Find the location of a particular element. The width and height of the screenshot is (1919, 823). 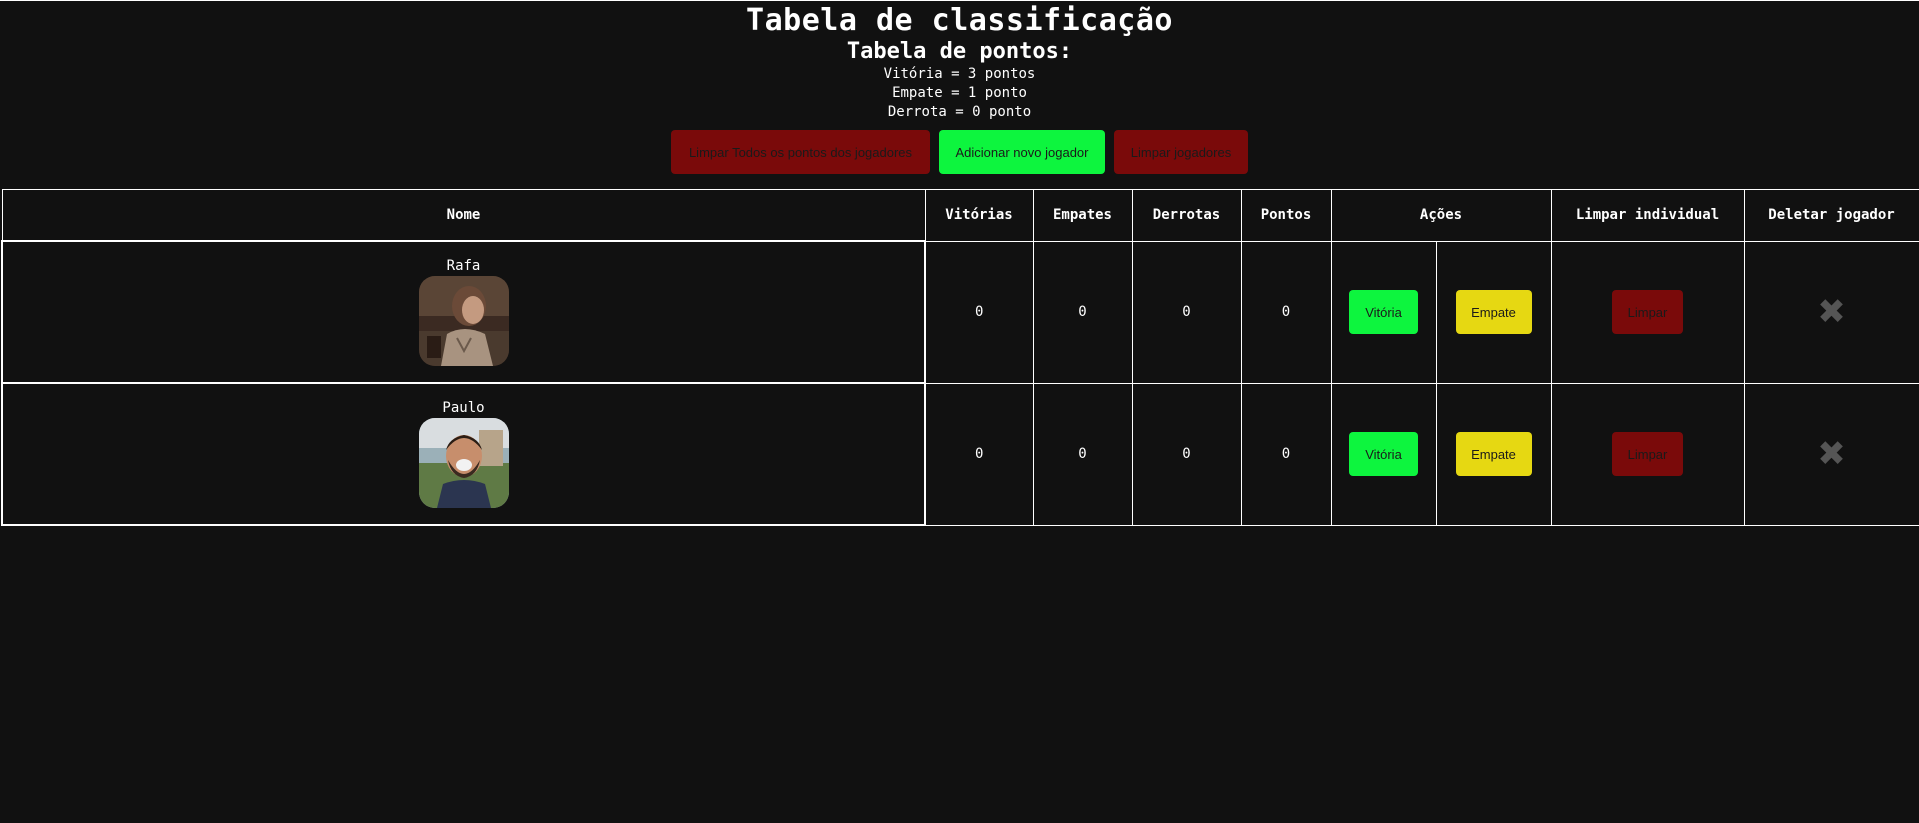

column-header-draws: Empates is located at coordinates (1082, 215).